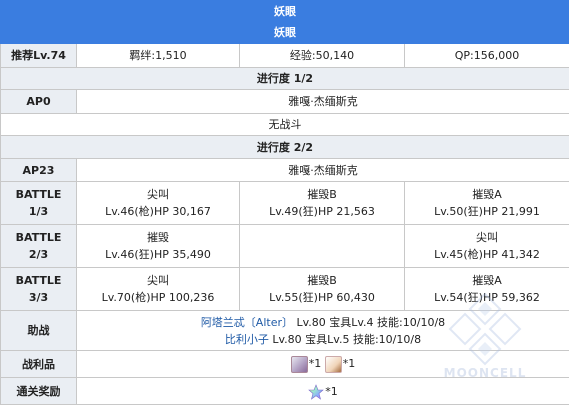  What do you see at coordinates (38, 55) in the screenshot?
I see `recommended-level: 推荐Lv.74` at bounding box center [38, 55].